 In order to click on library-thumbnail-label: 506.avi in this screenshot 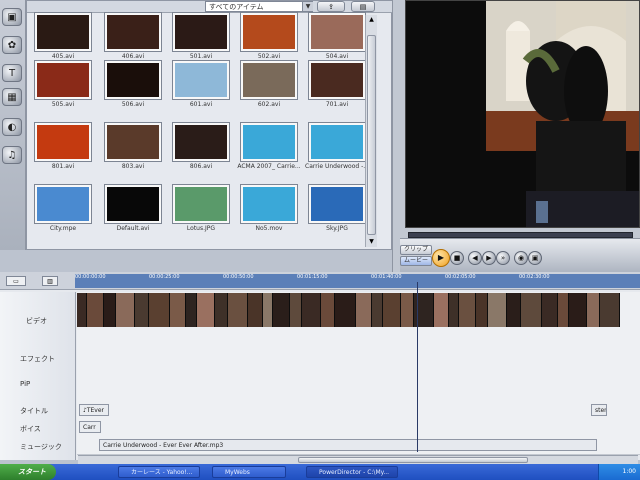, I will do `click(133, 104)`.